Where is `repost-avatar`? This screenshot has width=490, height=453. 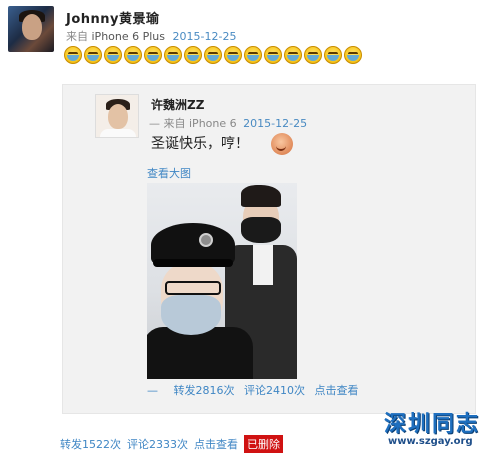 repost-avatar is located at coordinates (117, 116).